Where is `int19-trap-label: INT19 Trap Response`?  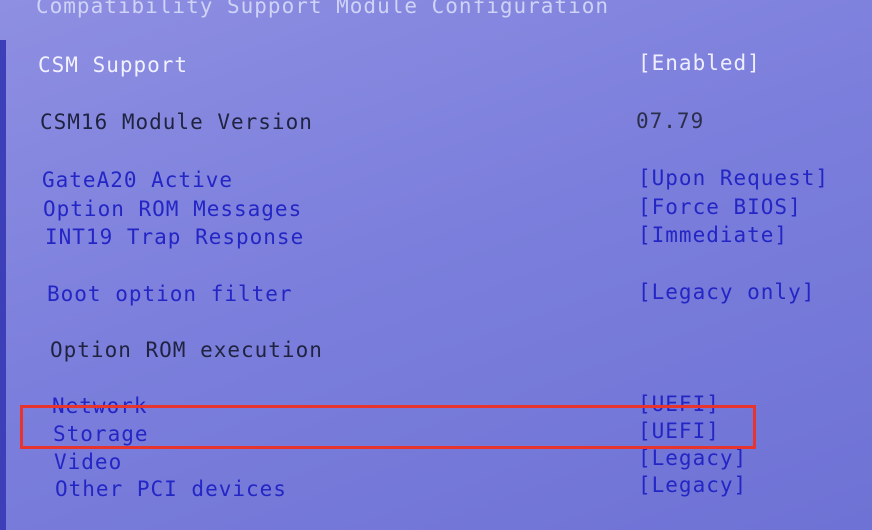 int19-trap-label: INT19 Trap Response is located at coordinates (174, 237).